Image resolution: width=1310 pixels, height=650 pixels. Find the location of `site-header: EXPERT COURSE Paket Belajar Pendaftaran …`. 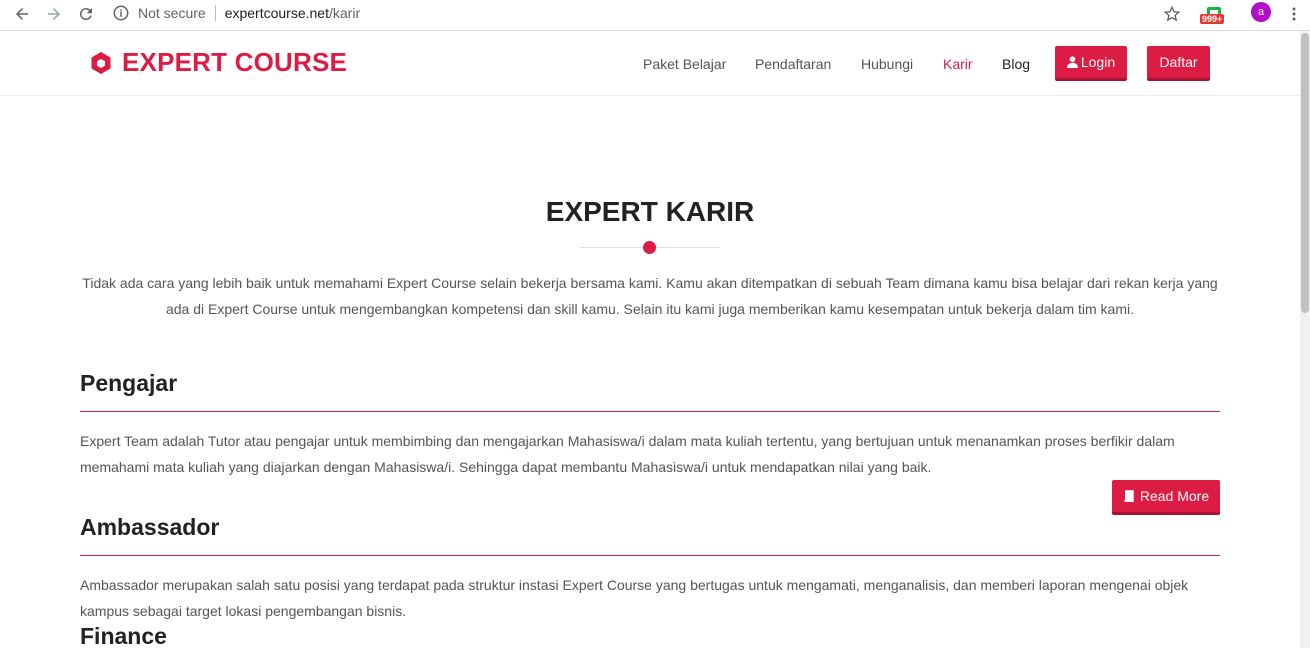

site-header: EXPERT COURSE Paket Belajar Pendaftaran … is located at coordinates (650, 63).